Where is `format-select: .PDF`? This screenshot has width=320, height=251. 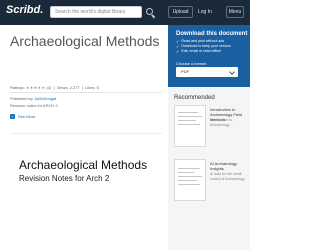
format-select: .PDF is located at coordinates (207, 72).